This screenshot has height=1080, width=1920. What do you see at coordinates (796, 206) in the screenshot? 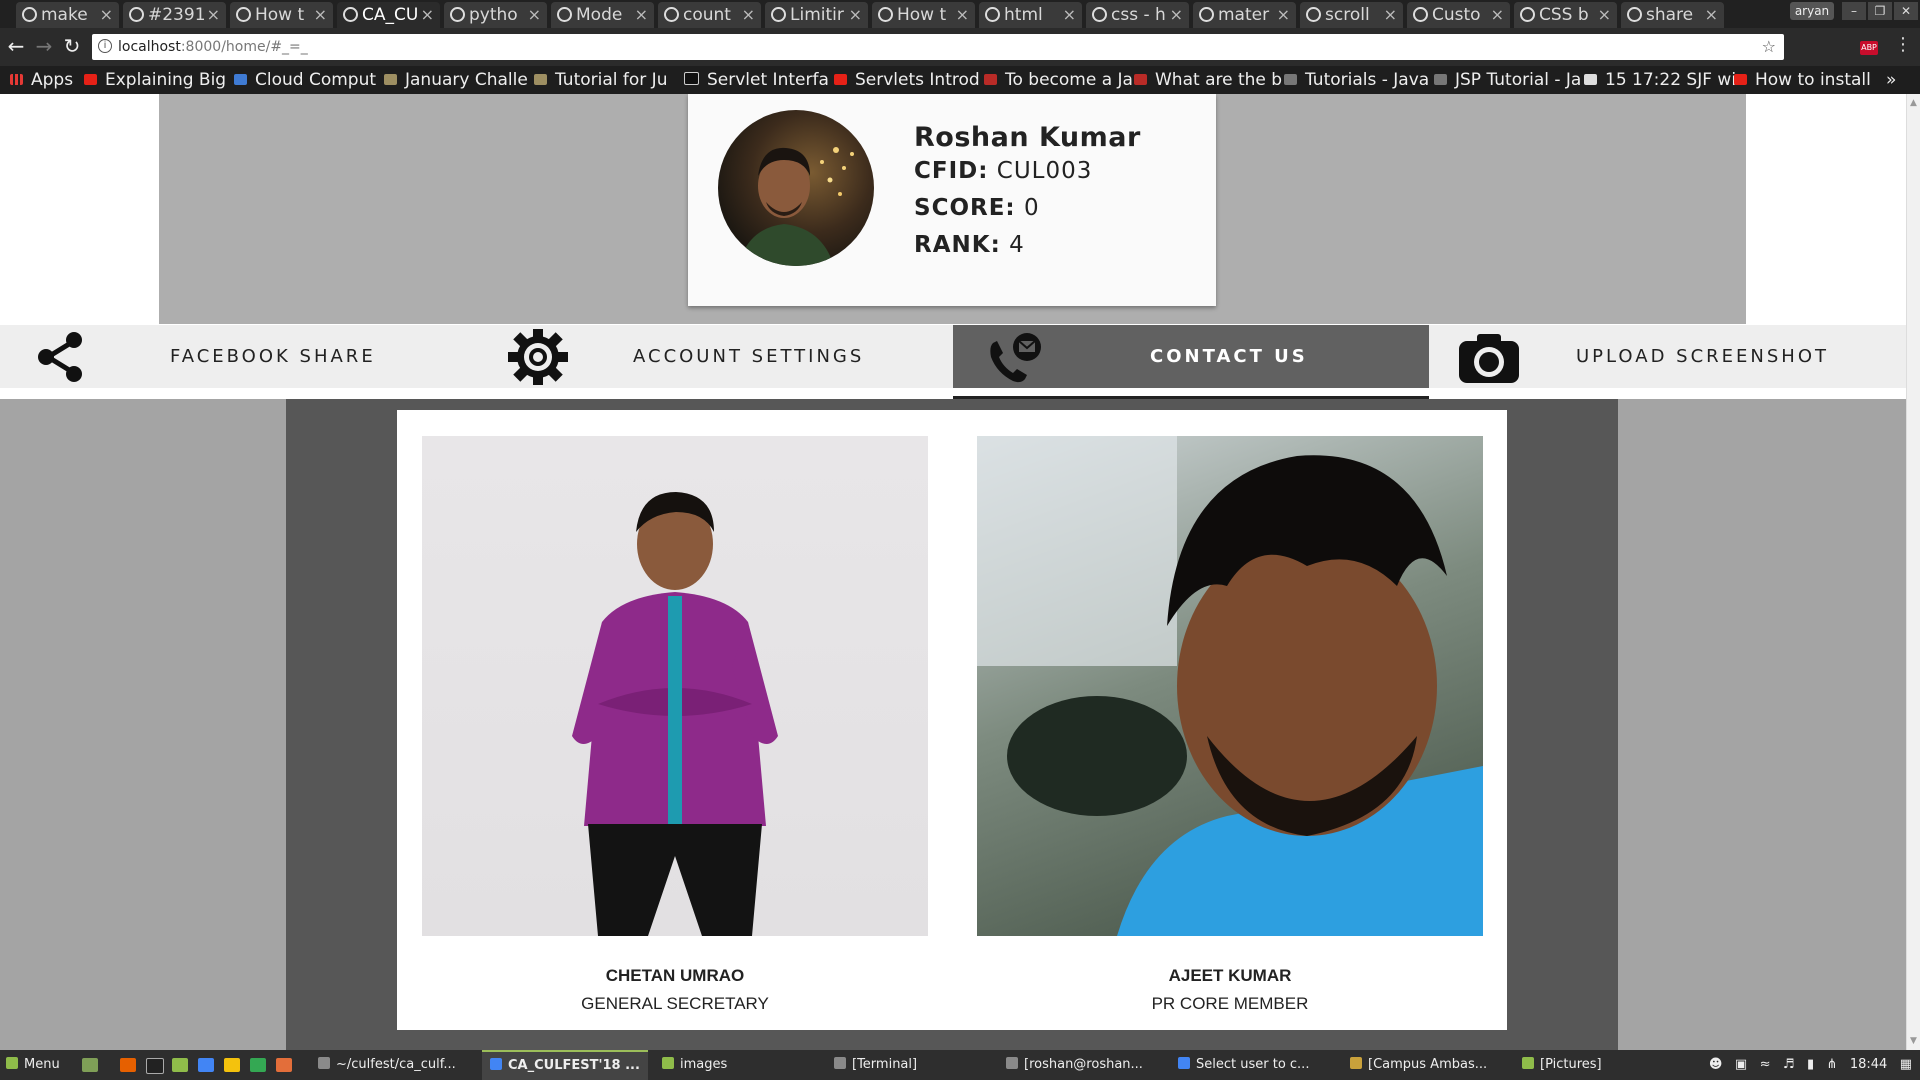
I see `avatar-photo` at bounding box center [796, 206].